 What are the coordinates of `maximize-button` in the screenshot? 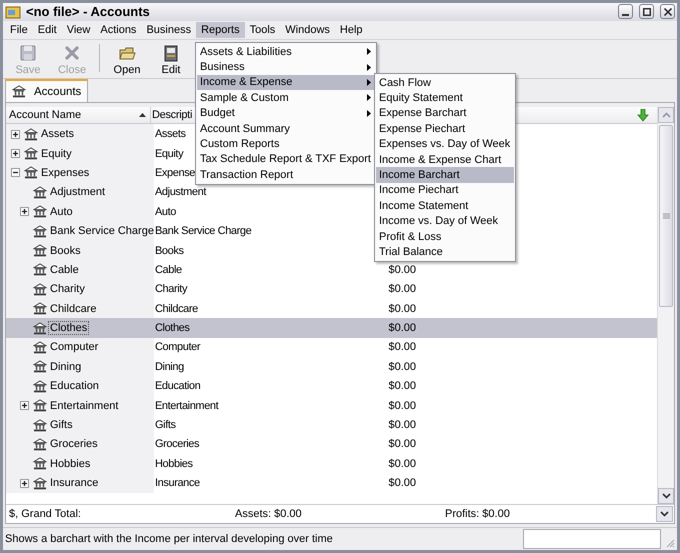 It's located at (646, 12).